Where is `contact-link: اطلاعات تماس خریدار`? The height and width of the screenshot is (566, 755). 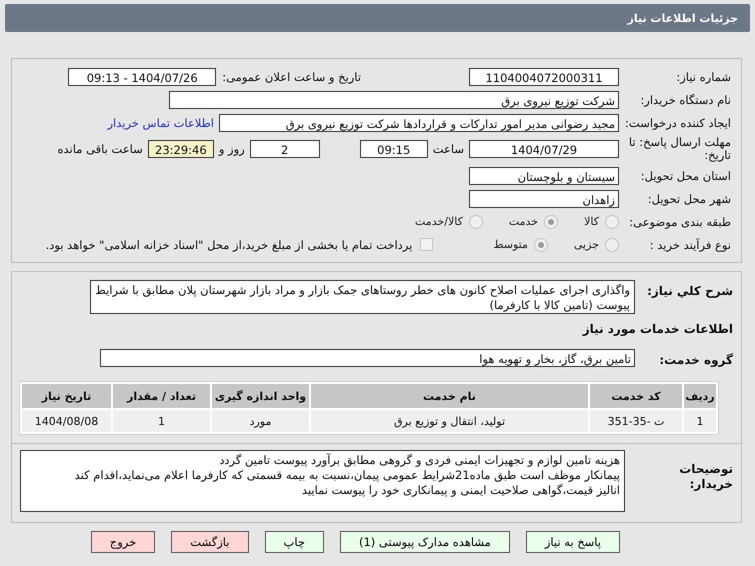
contact-link: اطلاعات تماس خریدار is located at coordinates (160, 123).